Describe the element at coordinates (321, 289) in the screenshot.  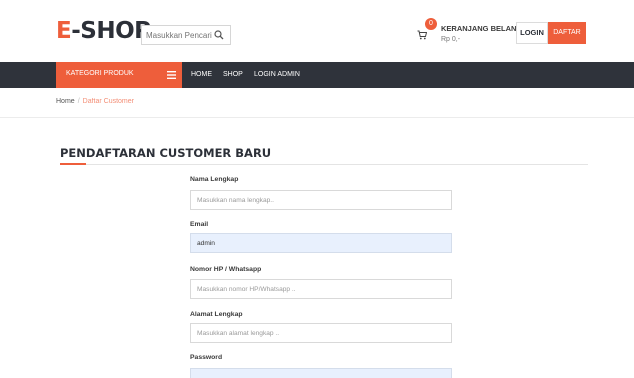
I see `phone-field` at that location.